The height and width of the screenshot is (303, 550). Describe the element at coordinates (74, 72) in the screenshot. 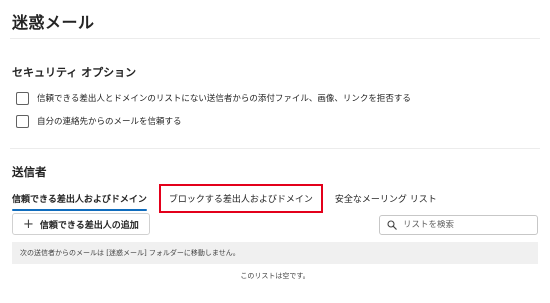

I see `security-options-heading: セキュリティ オプション` at that location.